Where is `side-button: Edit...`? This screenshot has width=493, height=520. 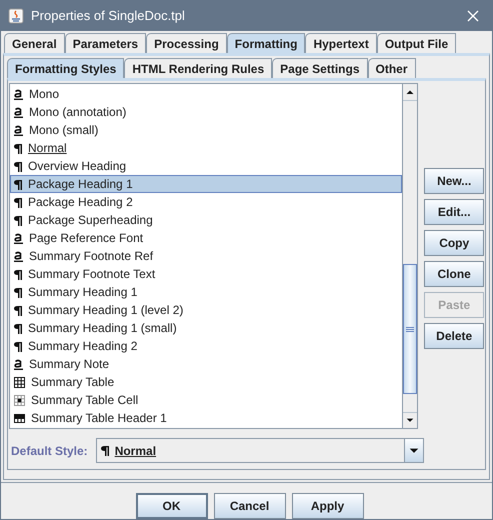
side-button: Edit... is located at coordinates (454, 212).